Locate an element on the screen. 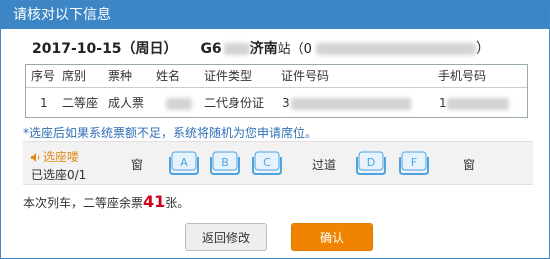  confirm-button: 确认 is located at coordinates (332, 237).